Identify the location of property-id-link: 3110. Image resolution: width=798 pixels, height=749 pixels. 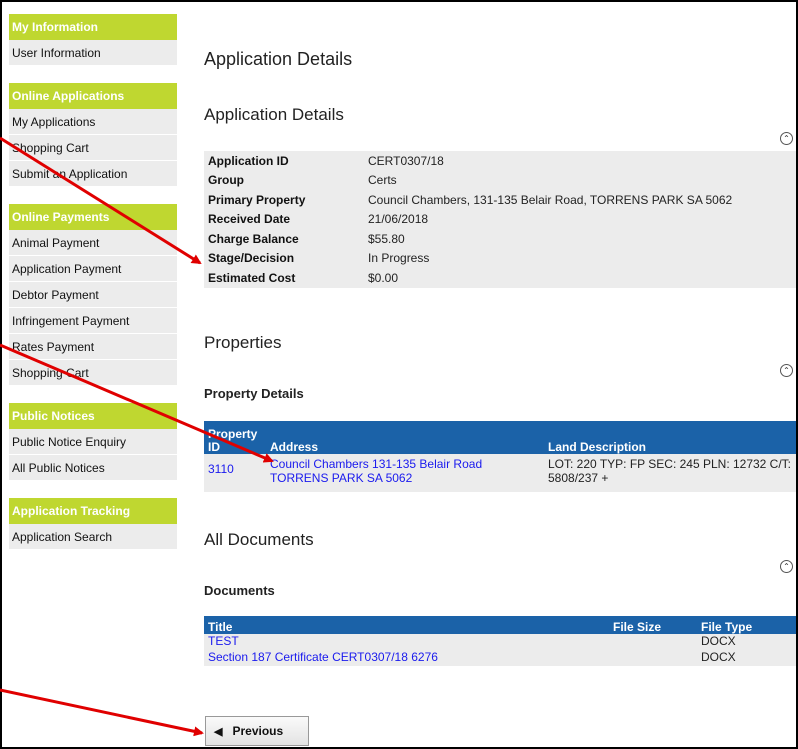
(221, 469).